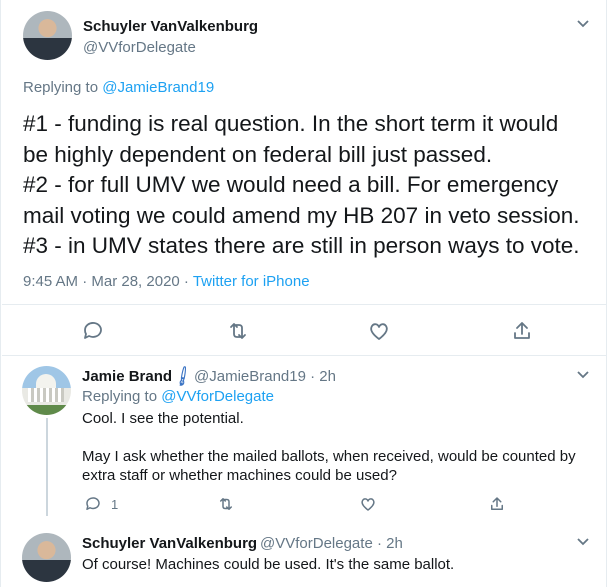 Image resolution: width=608 pixels, height=587 pixels. Describe the element at coordinates (46, 381) in the screenshot. I see `capitol-dome` at that location.